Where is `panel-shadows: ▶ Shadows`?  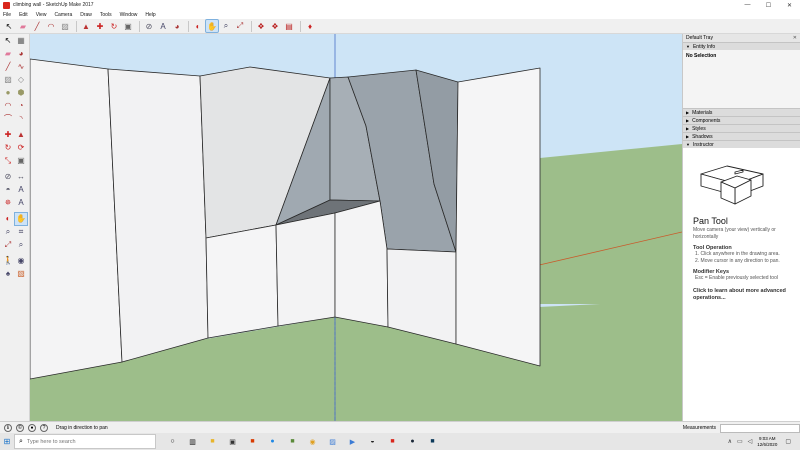
panel-shadows: ▶ Shadows is located at coordinates (741, 136).